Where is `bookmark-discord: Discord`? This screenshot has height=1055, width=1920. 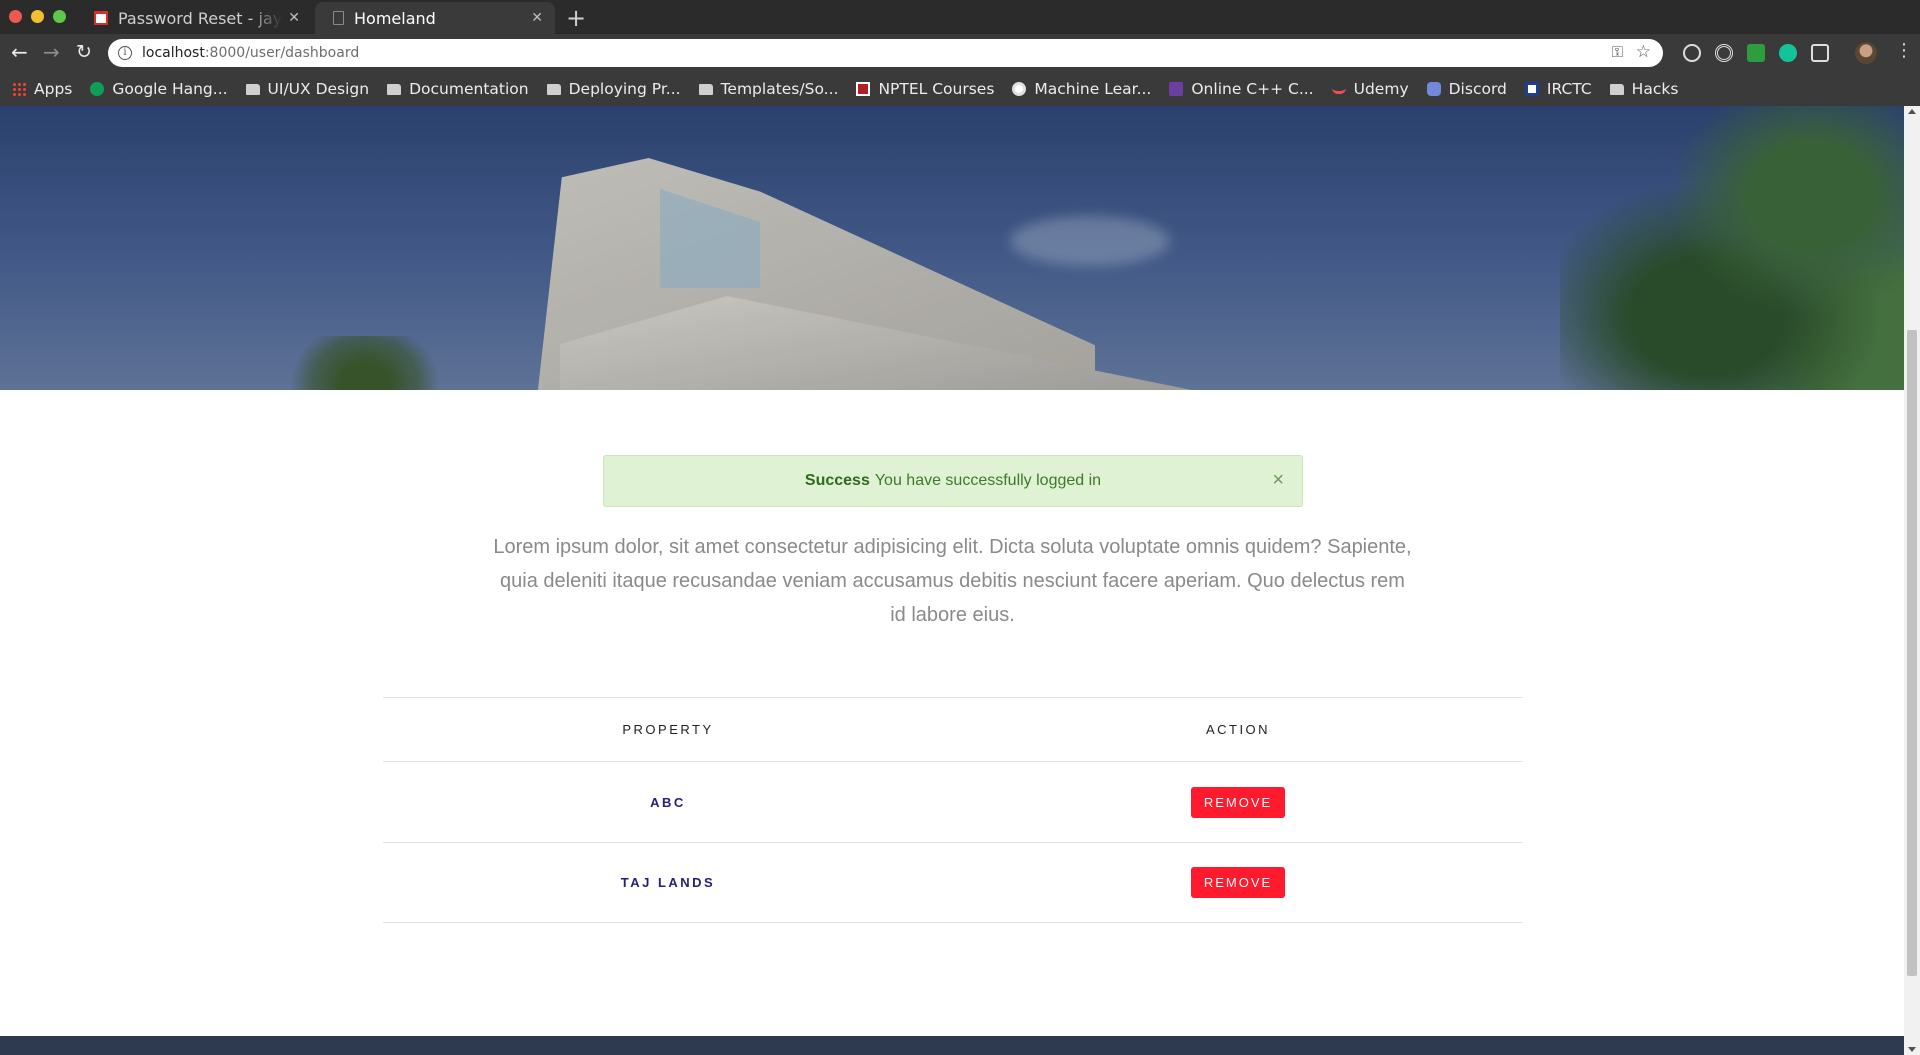
bookmark-discord: Discord is located at coordinates (1466, 89).